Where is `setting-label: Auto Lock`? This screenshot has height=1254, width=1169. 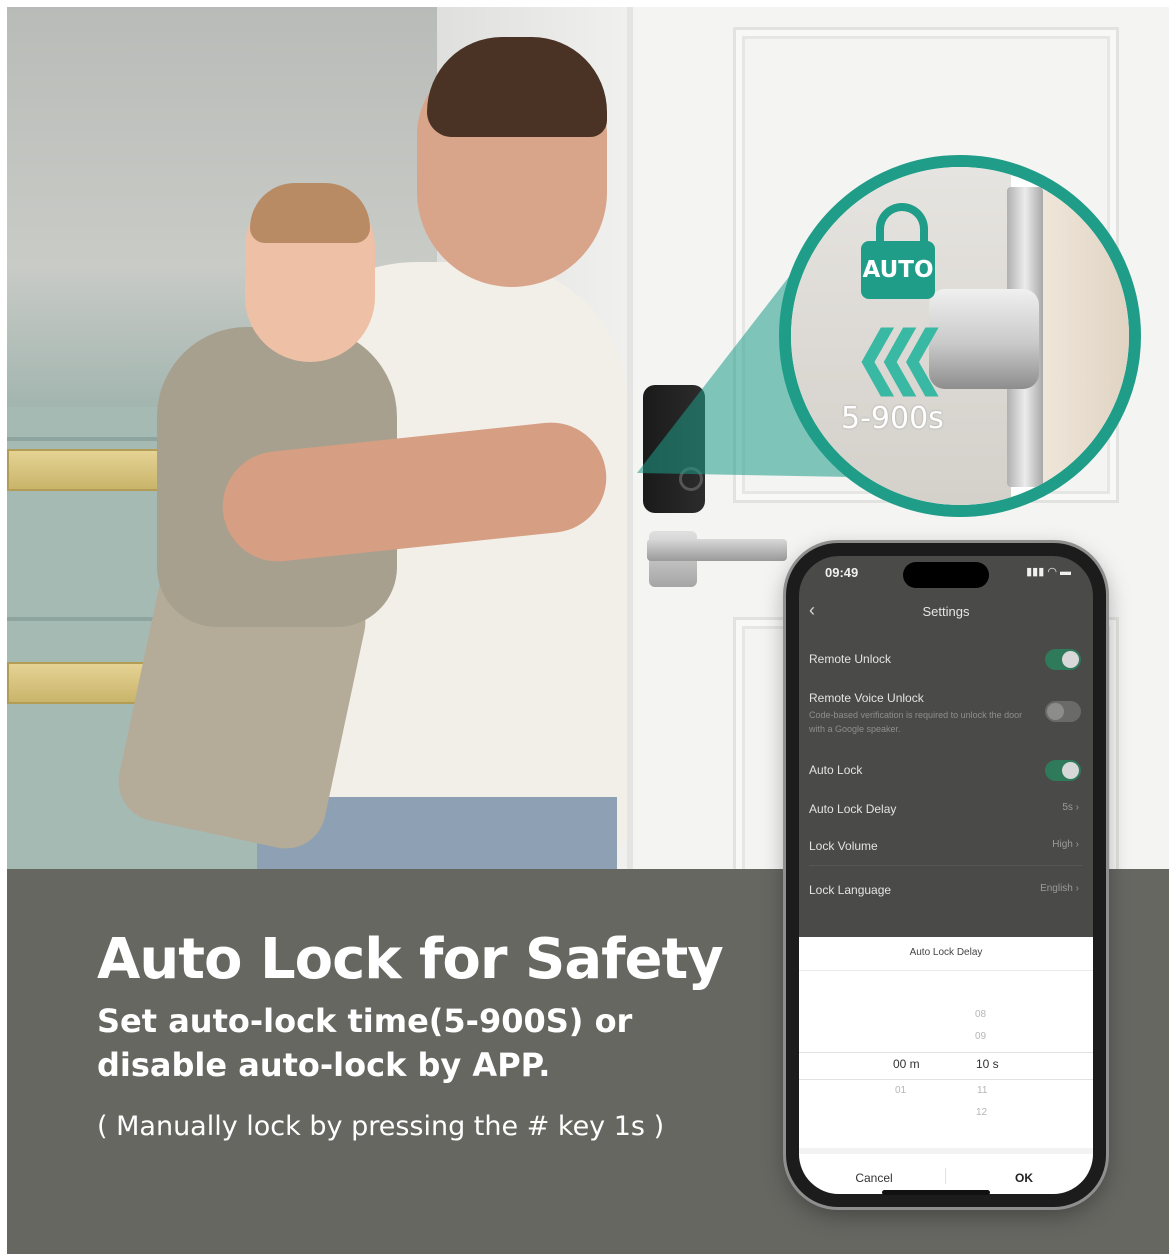 setting-label: Auto Lock is located at coordinates (836, 770).